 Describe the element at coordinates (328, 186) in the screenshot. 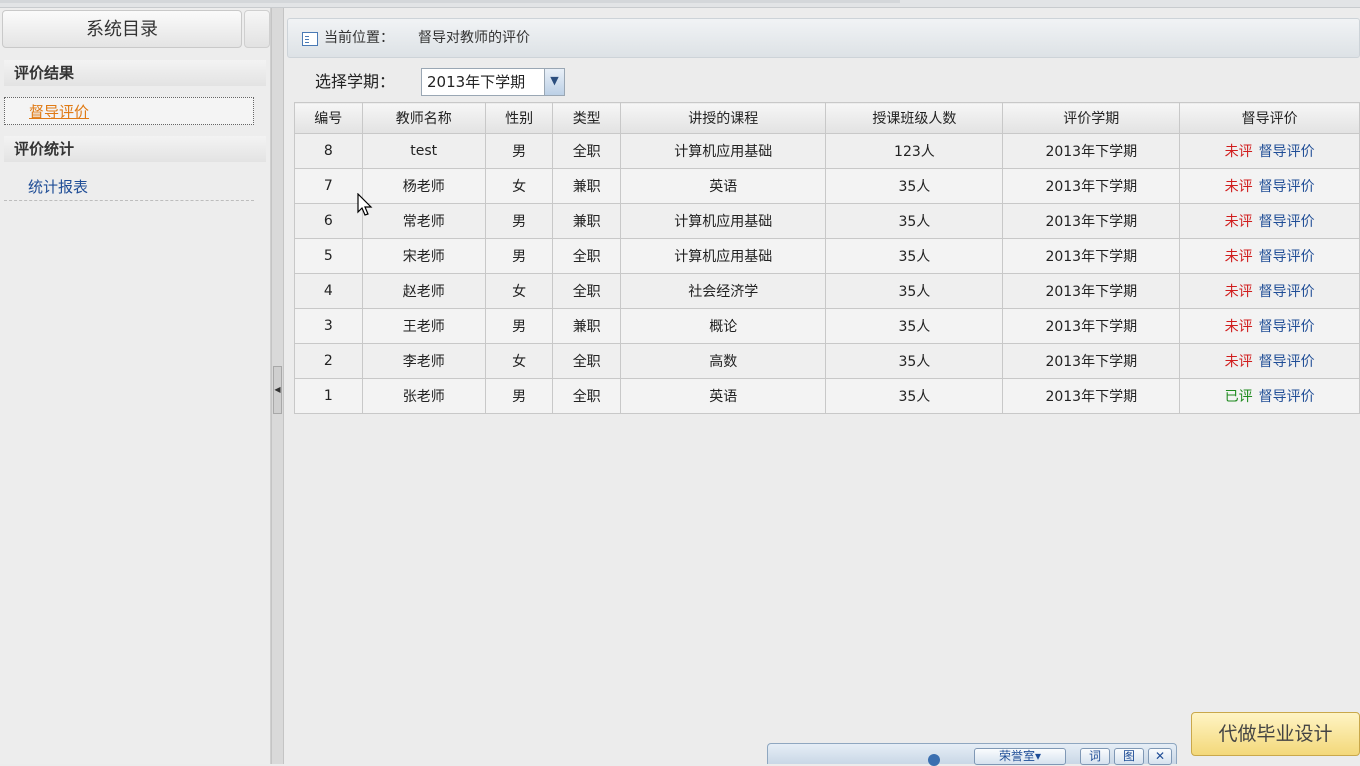

I see `cell-id: 7` at that location.